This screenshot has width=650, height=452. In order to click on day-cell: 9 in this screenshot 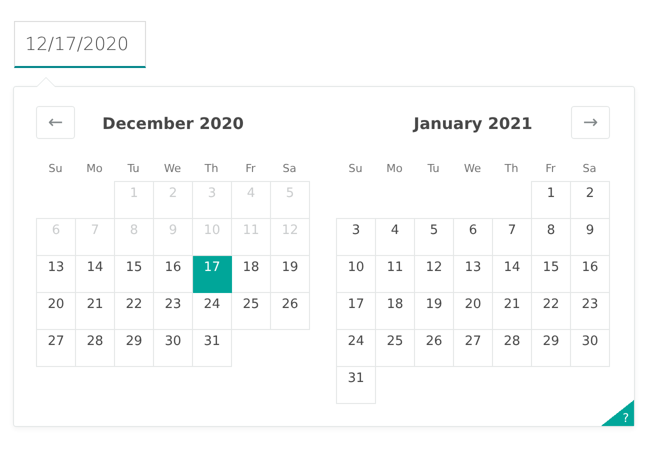, I will do `click(590, 237)`.